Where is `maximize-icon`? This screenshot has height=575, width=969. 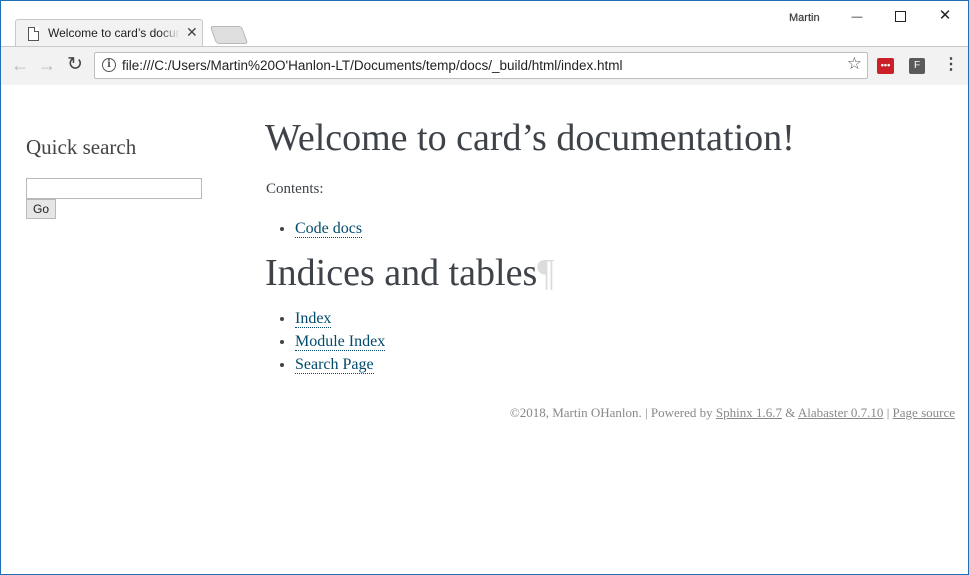
maximize-icon is located at coordinates (900, 16).